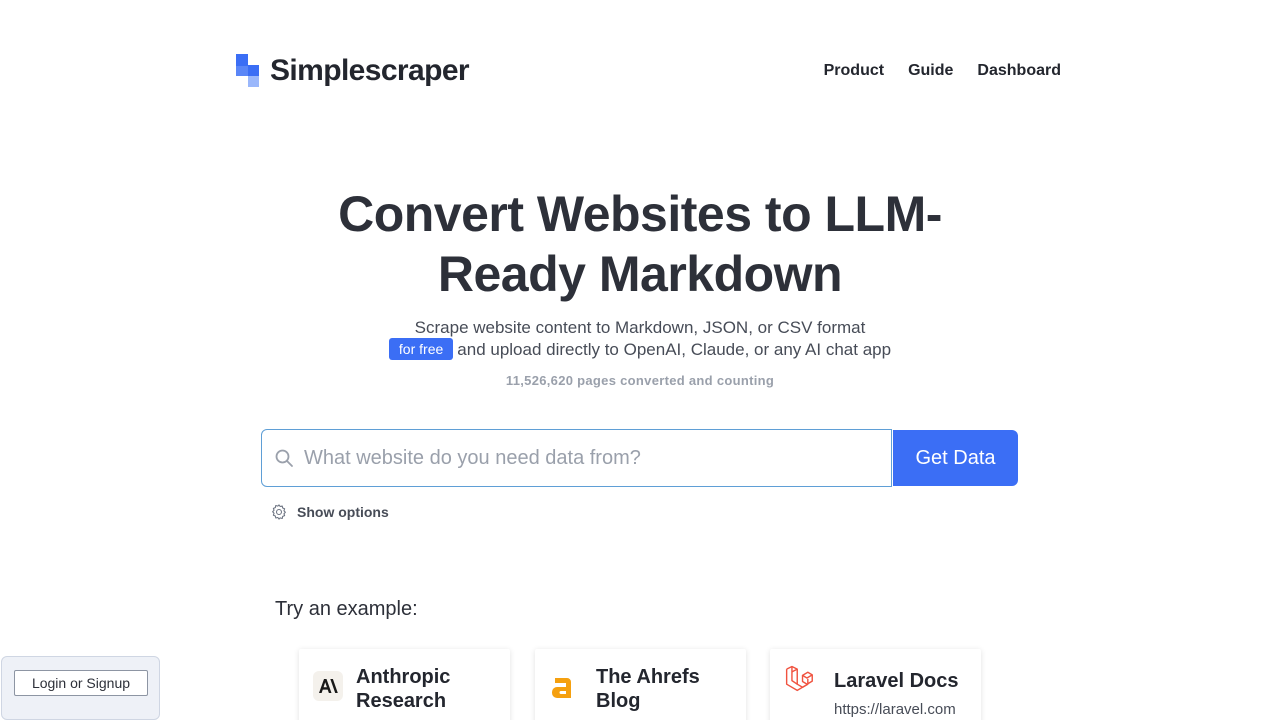 The width and height of the screenshot is (1280, 720). What do you see at coordinates (346, 609) in the screenshot?
I see `examples-heading: Try an example:` at bounding box center [346, 609].